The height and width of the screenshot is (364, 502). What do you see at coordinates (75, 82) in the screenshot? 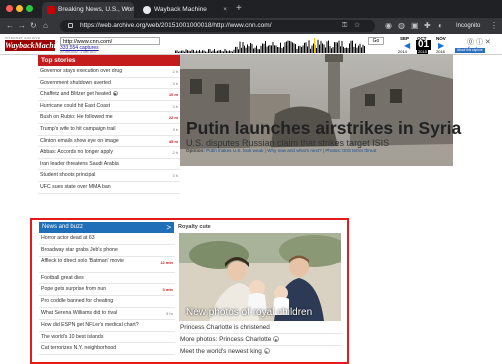
I see `top-story-text: Government shutdown averted` at bounding box center [75, 82].